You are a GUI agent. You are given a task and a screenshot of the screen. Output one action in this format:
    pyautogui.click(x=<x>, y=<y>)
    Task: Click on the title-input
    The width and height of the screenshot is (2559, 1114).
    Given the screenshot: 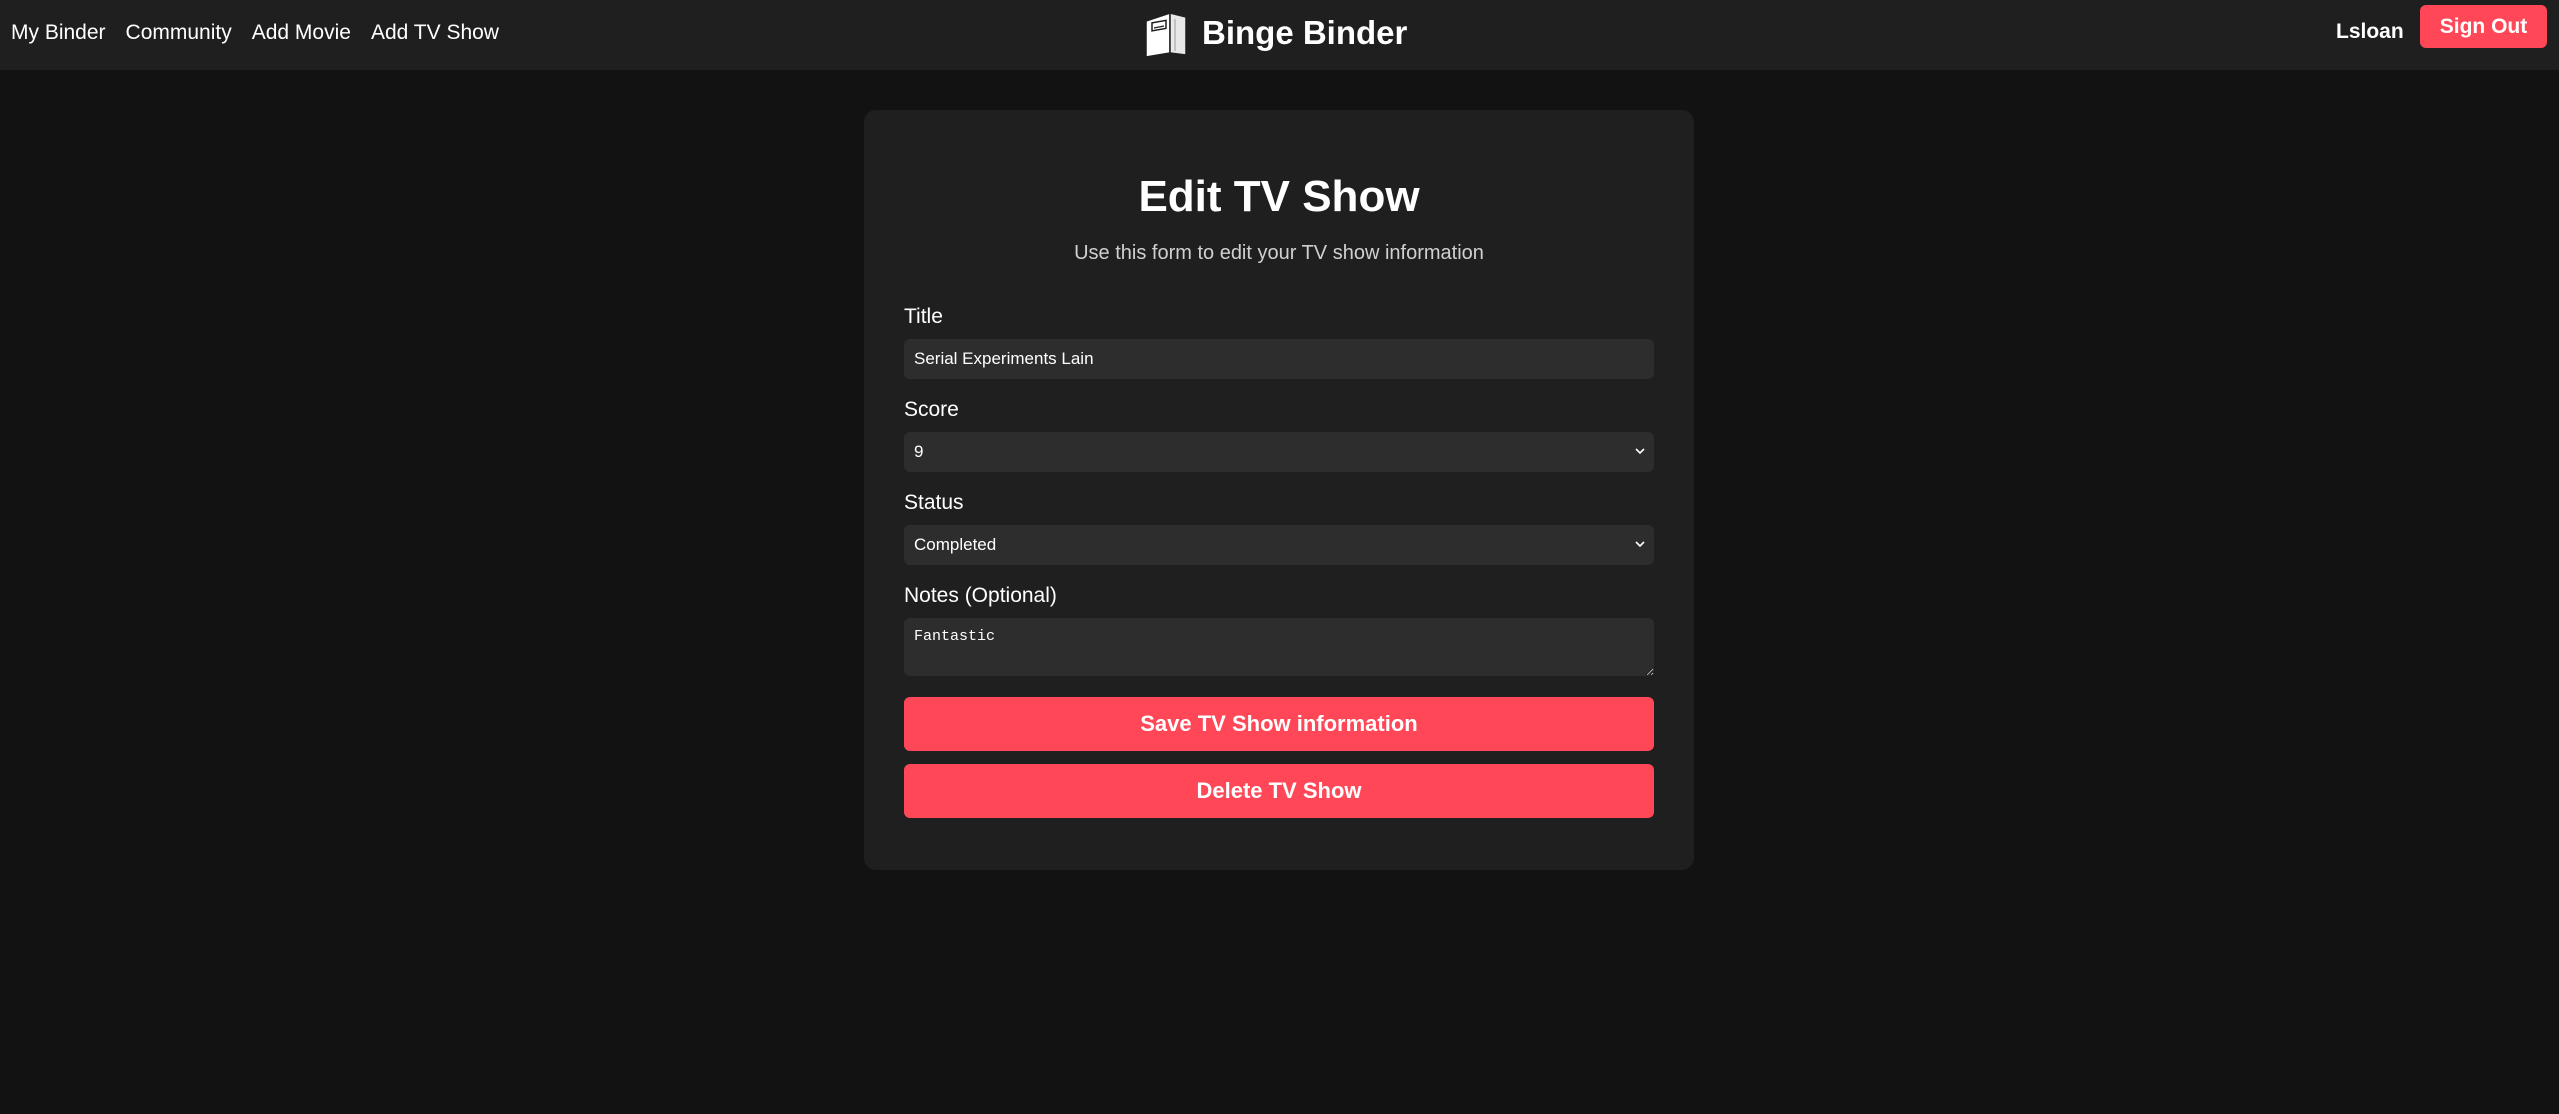 What is the action you would take?
    pyautogui.click(x=1279, y=359)
    